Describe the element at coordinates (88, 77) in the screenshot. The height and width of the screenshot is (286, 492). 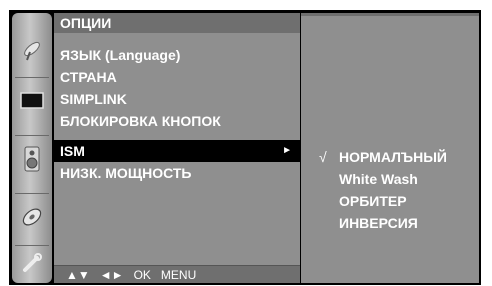
I see `menu-item-label: СТРАНА` at that location.